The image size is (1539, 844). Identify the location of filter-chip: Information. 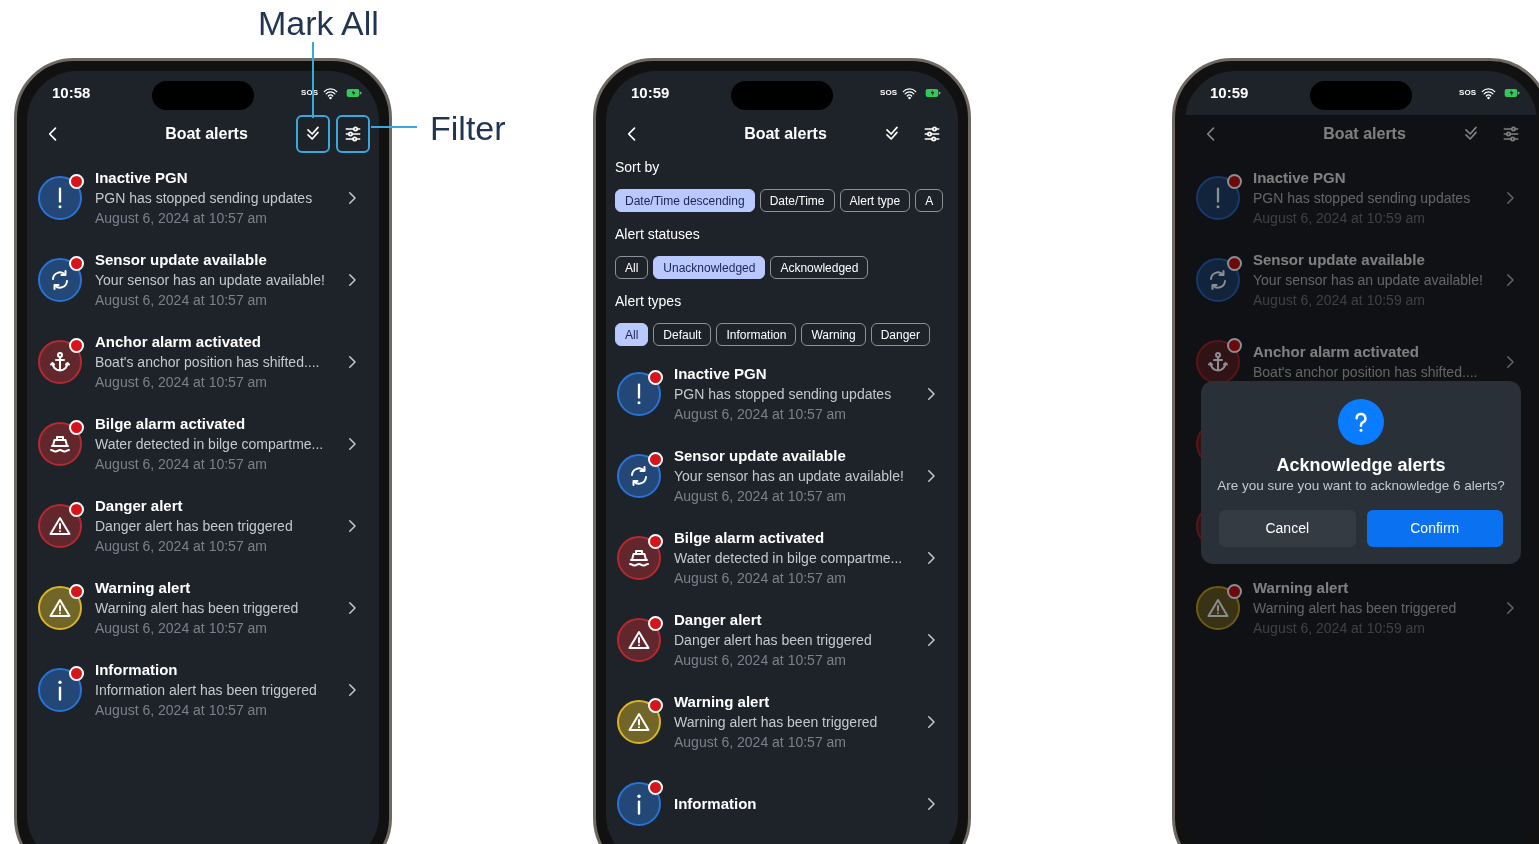
(756, 334).